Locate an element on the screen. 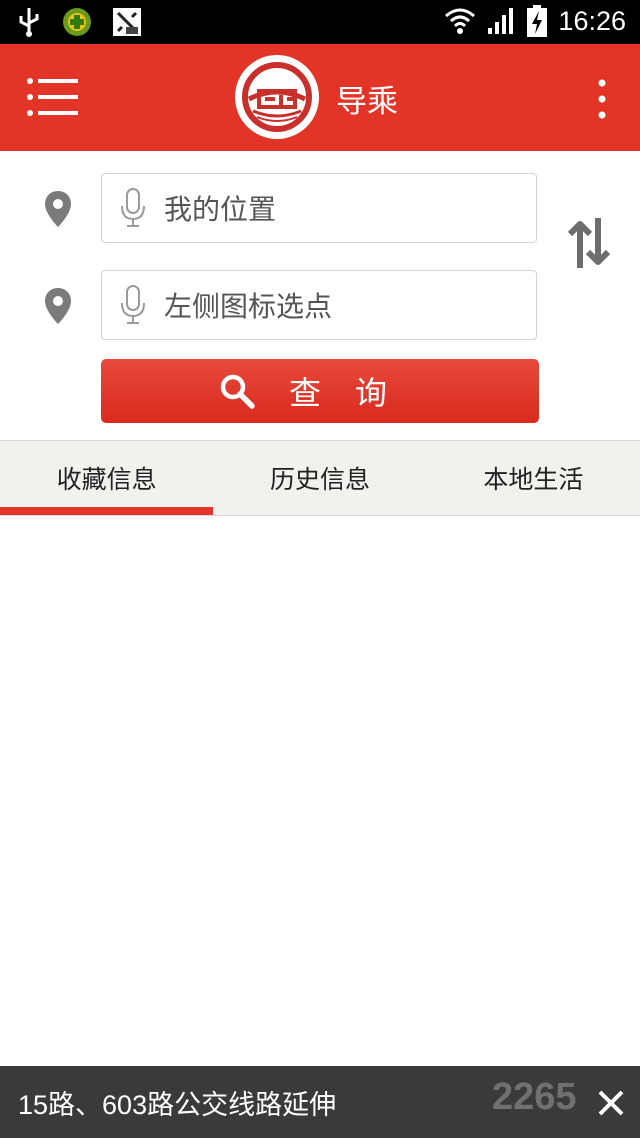  tab-history: 历史信息 is located at coordinates (319, 478).